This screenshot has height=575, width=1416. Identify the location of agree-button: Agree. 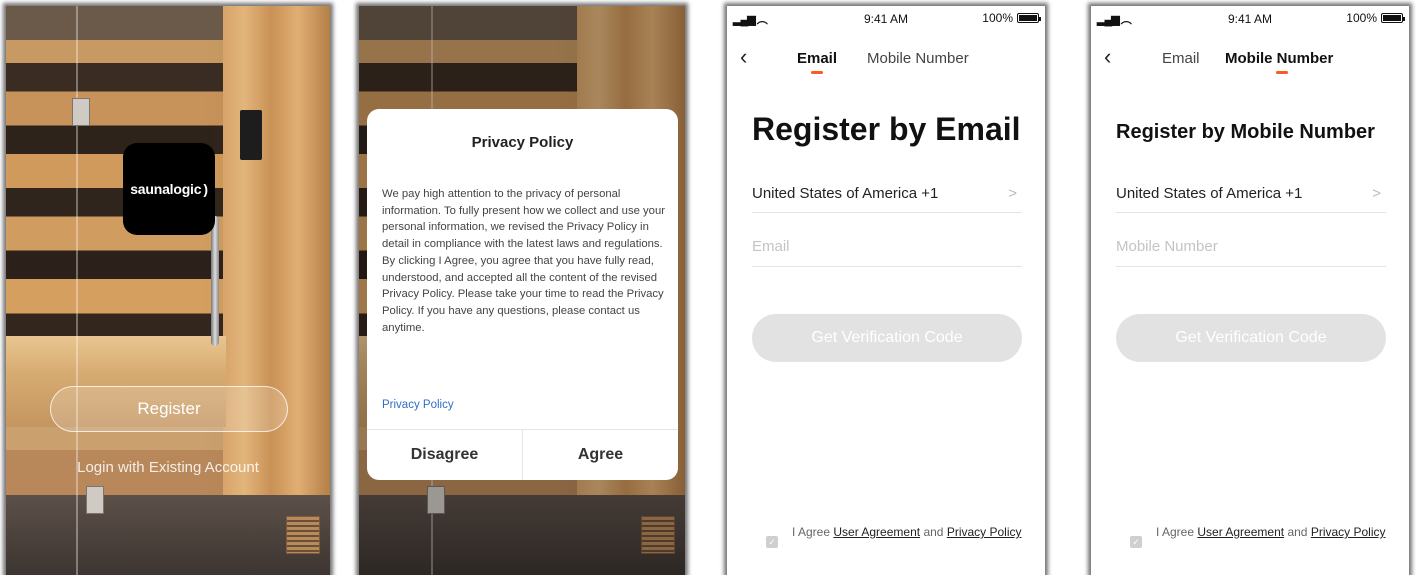
(600, 455).